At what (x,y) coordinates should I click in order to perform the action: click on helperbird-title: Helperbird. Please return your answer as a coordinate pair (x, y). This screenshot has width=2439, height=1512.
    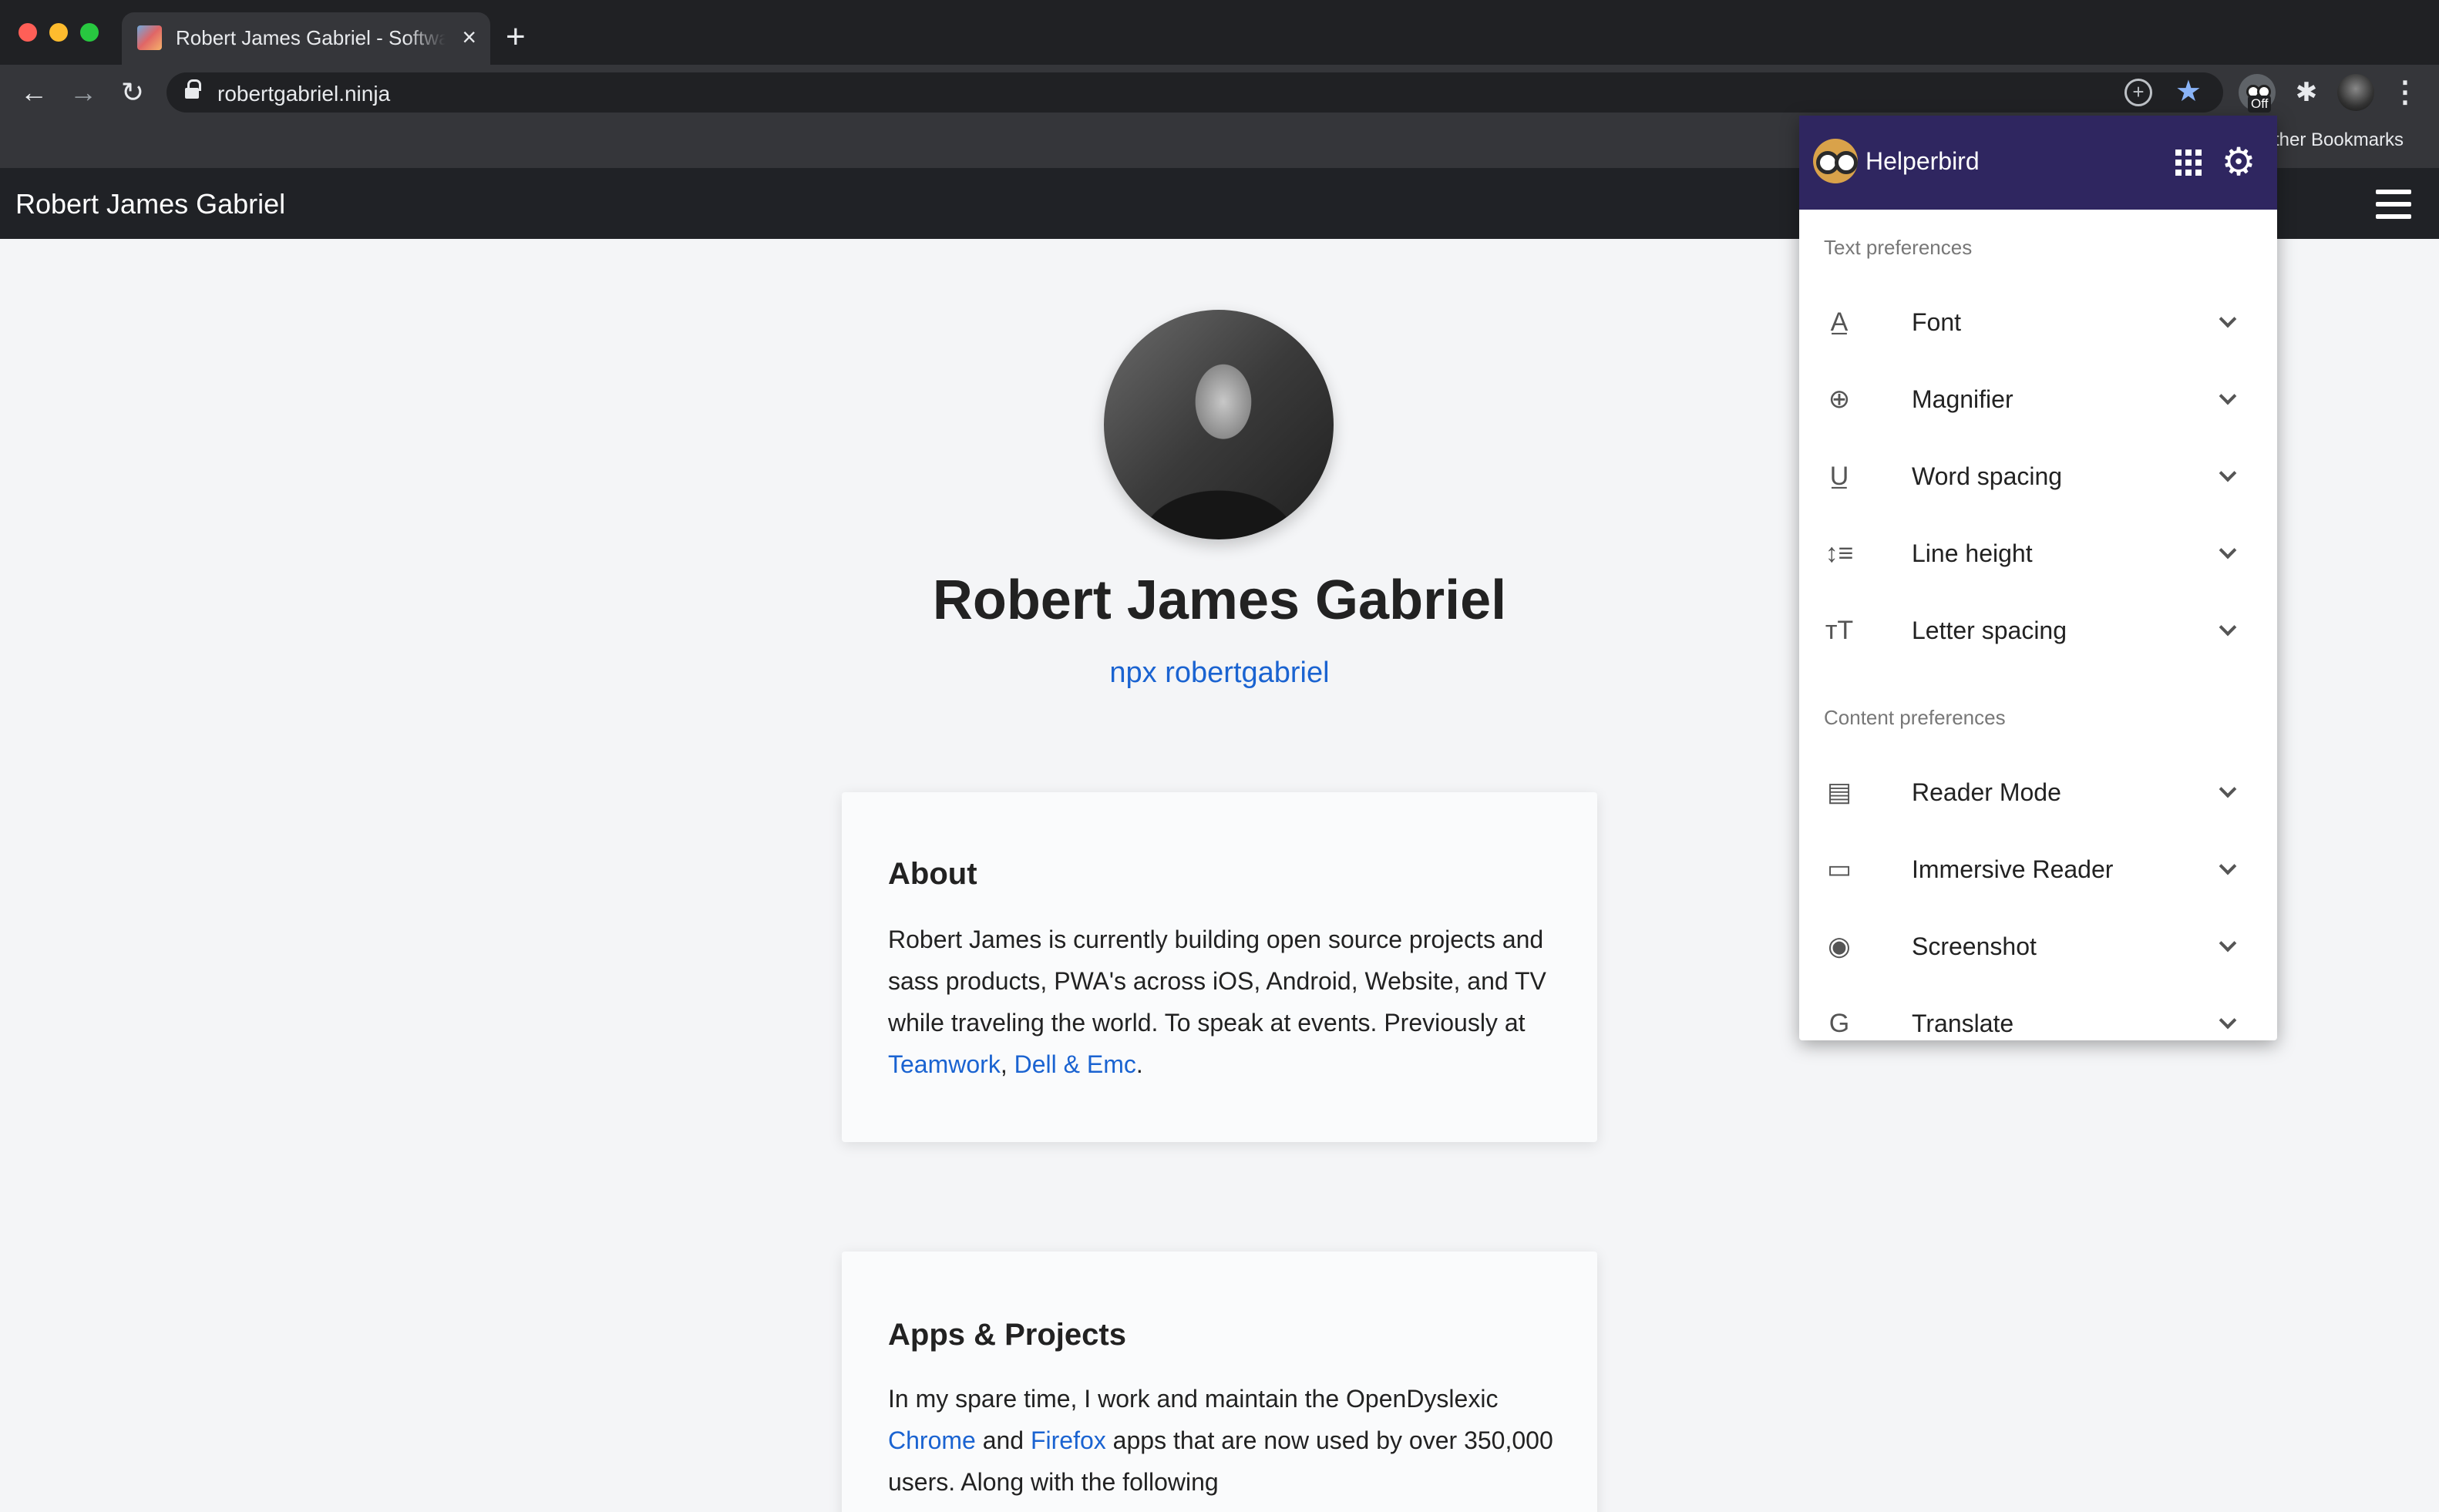
    Looking at the image, I should click on (1922, 161).